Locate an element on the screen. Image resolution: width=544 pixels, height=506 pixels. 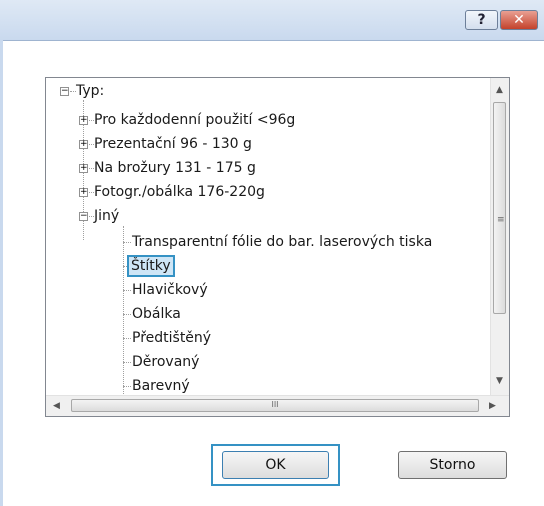
ok-button: OK is located at coordinates (275, 465).